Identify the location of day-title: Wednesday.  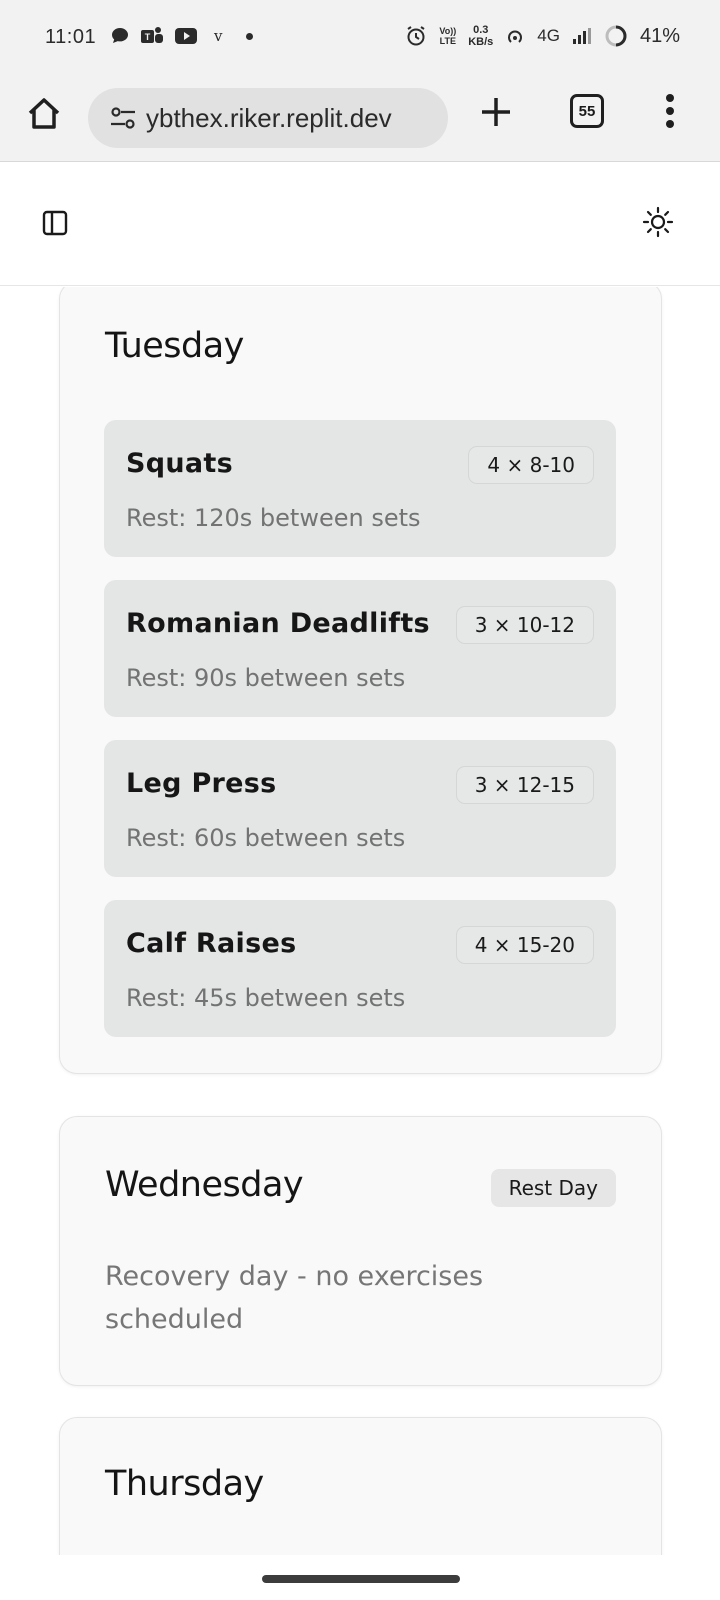
(204, 1185).